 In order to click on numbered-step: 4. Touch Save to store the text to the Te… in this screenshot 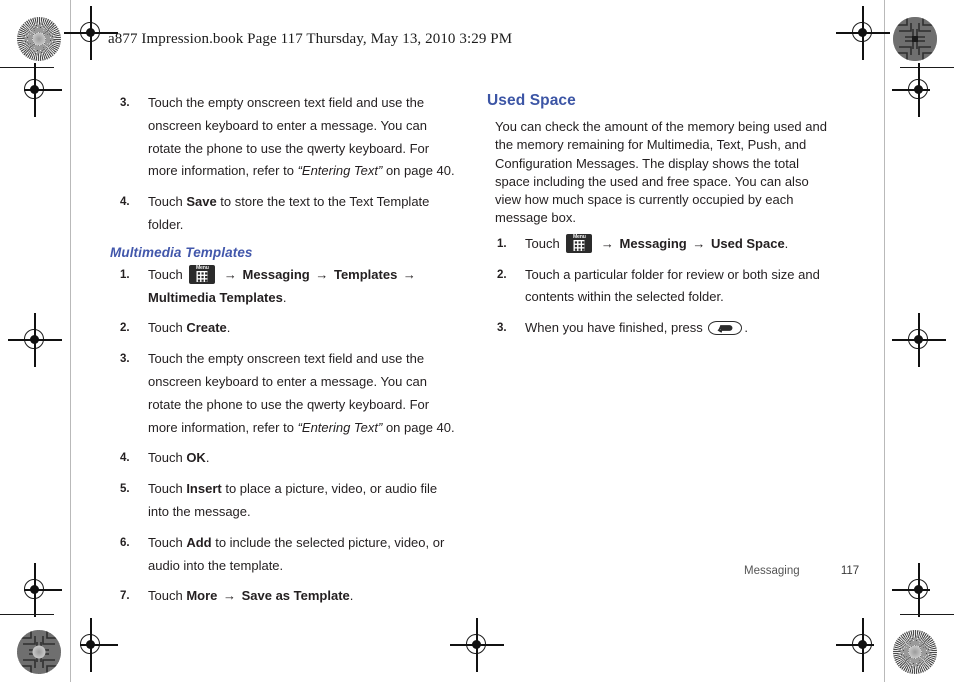, I will do `click(284, 214)`.